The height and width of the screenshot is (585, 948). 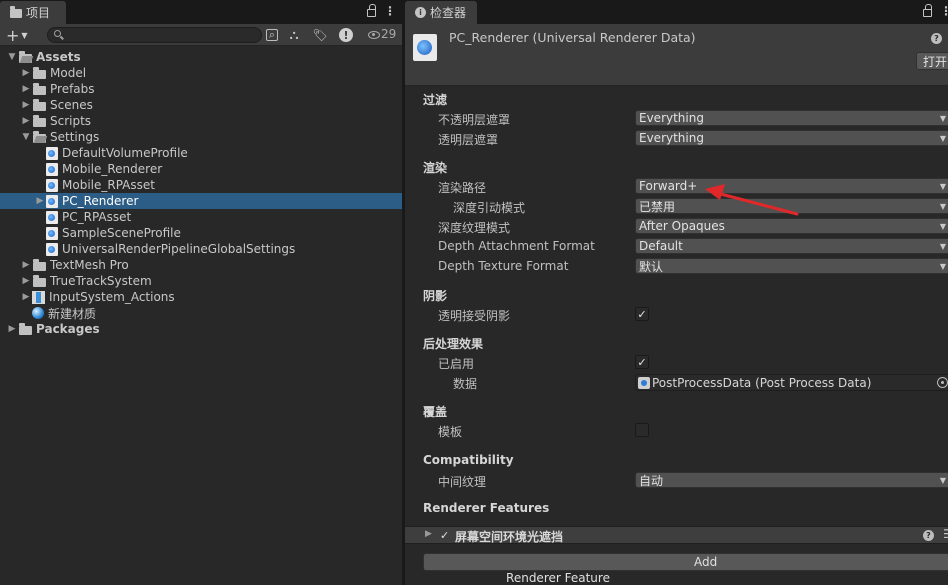 I want to click on tree-item: ▶ Scenes, so click(x=201, y=105).